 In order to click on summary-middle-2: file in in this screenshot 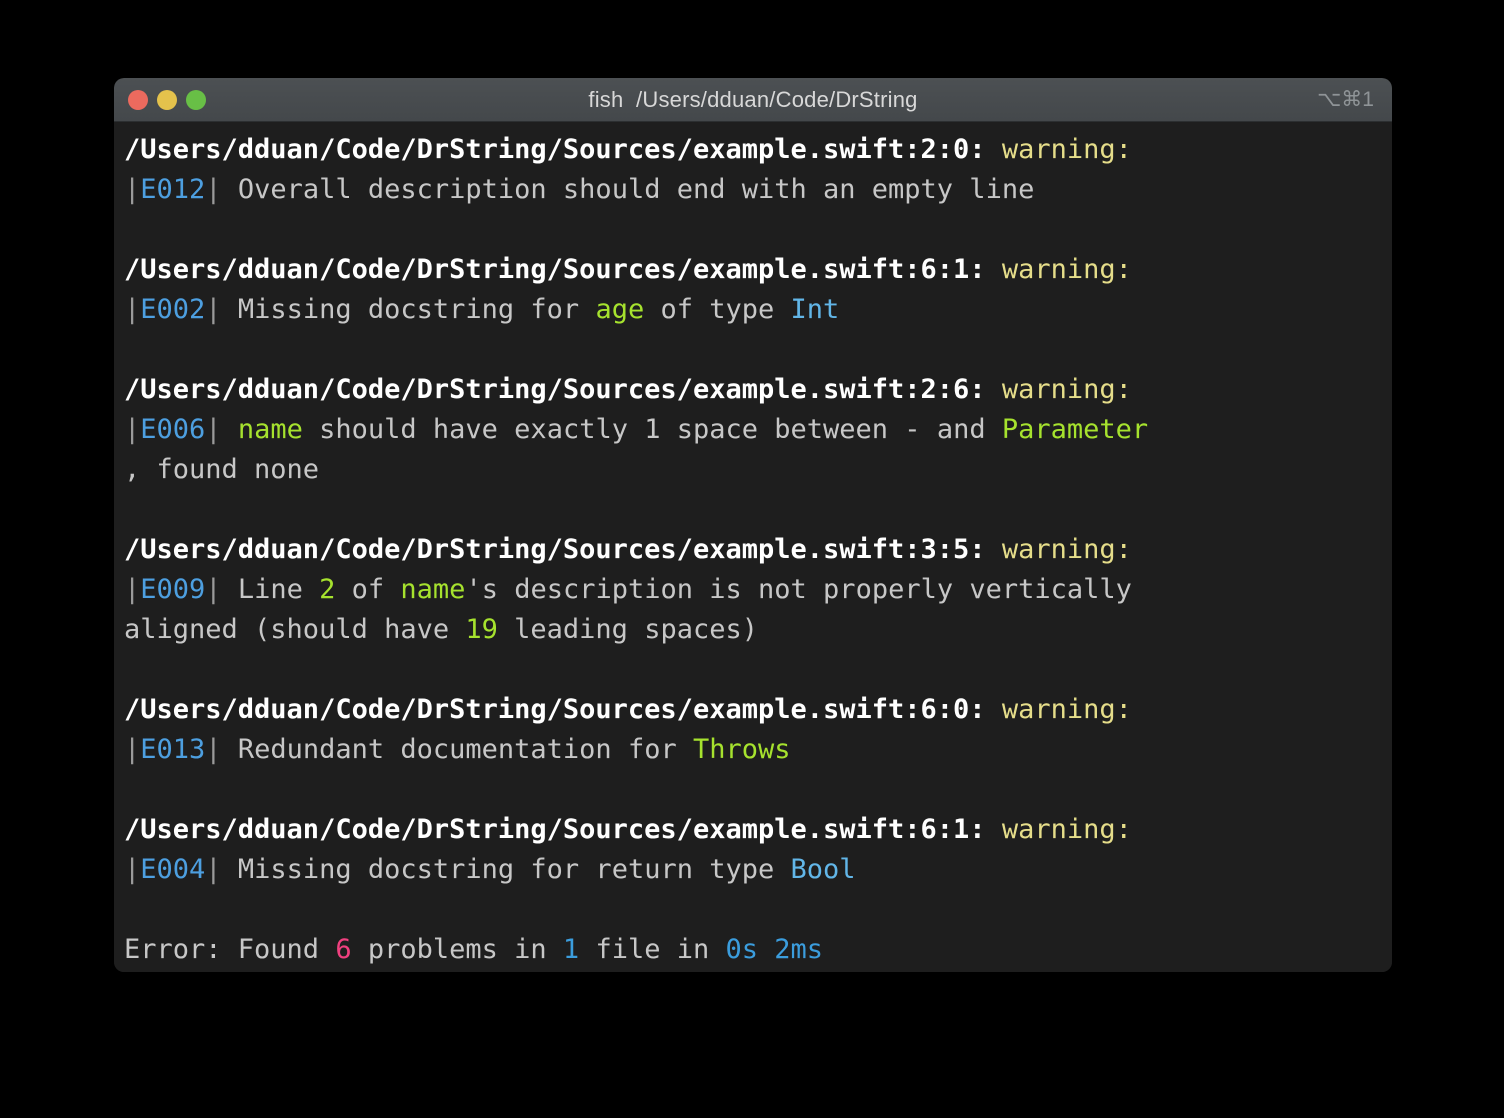, I will do `click(652, 949)`.